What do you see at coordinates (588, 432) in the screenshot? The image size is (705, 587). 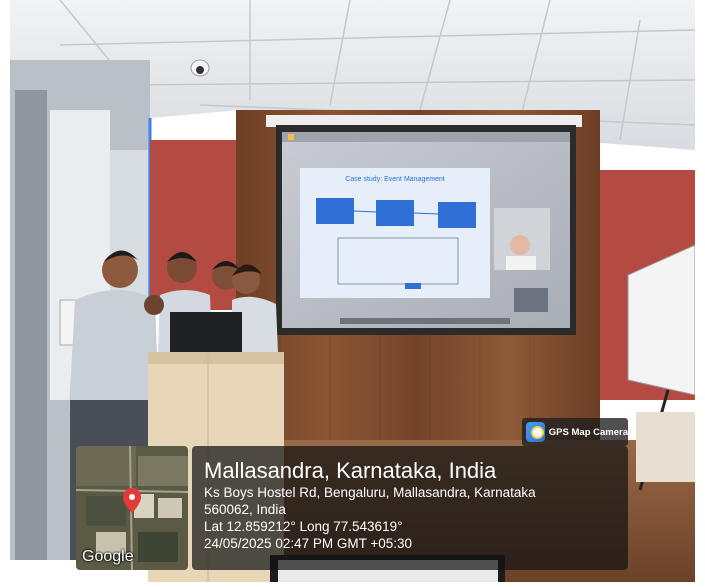 I see `badge-label: GPS Map Camera` at bounding box center [588, 432].